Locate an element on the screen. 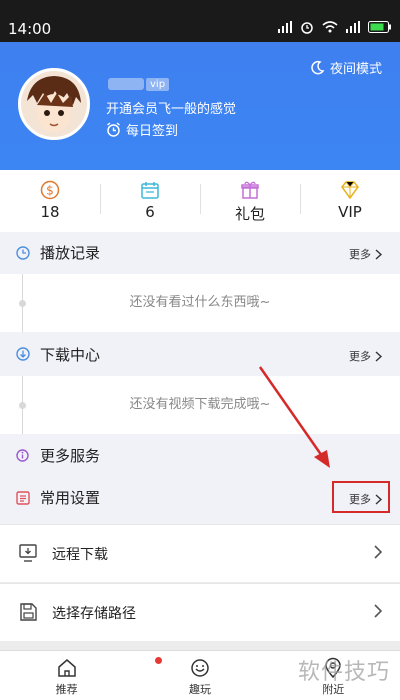  vip-tag: vip is located at coordinates (158, 84).